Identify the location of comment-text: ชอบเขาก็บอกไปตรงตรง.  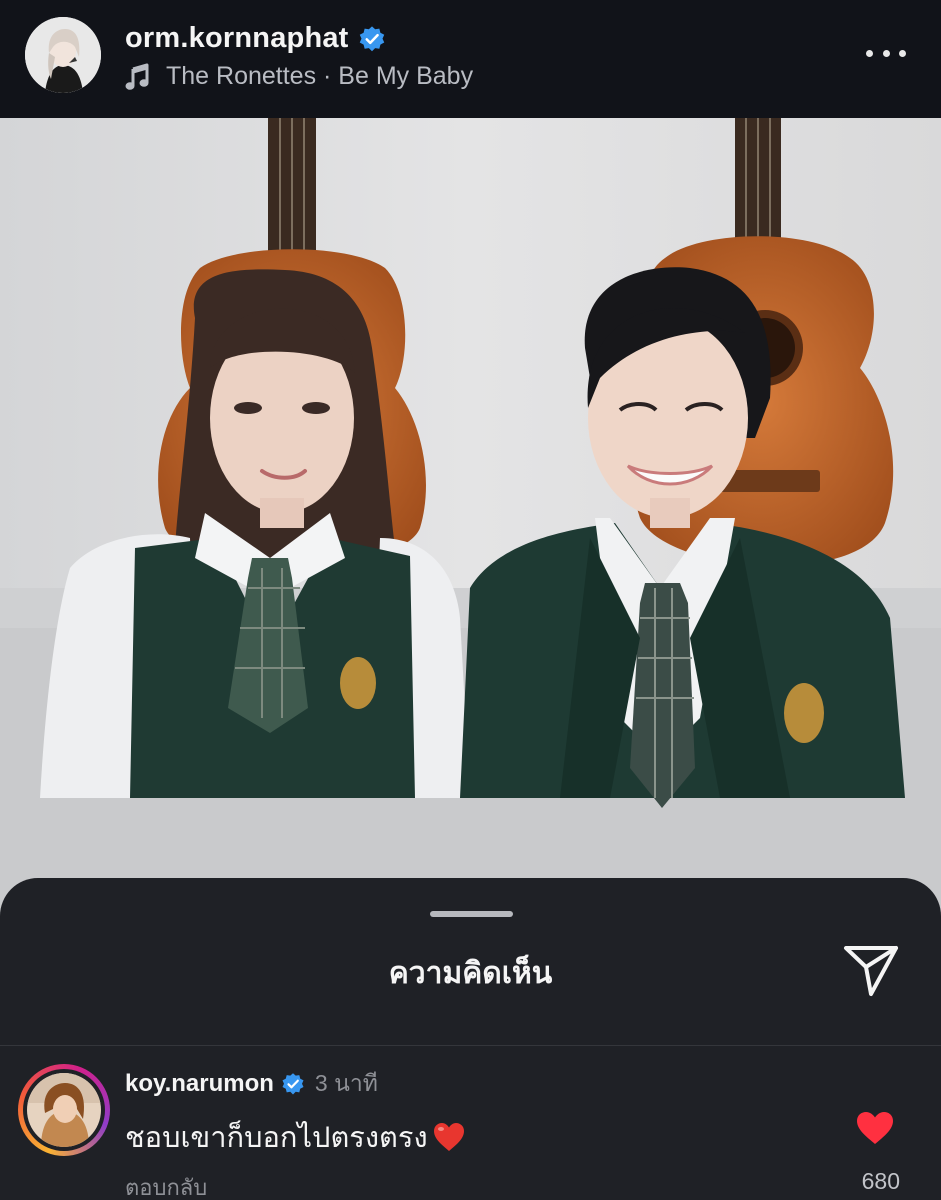
(295, 1137).